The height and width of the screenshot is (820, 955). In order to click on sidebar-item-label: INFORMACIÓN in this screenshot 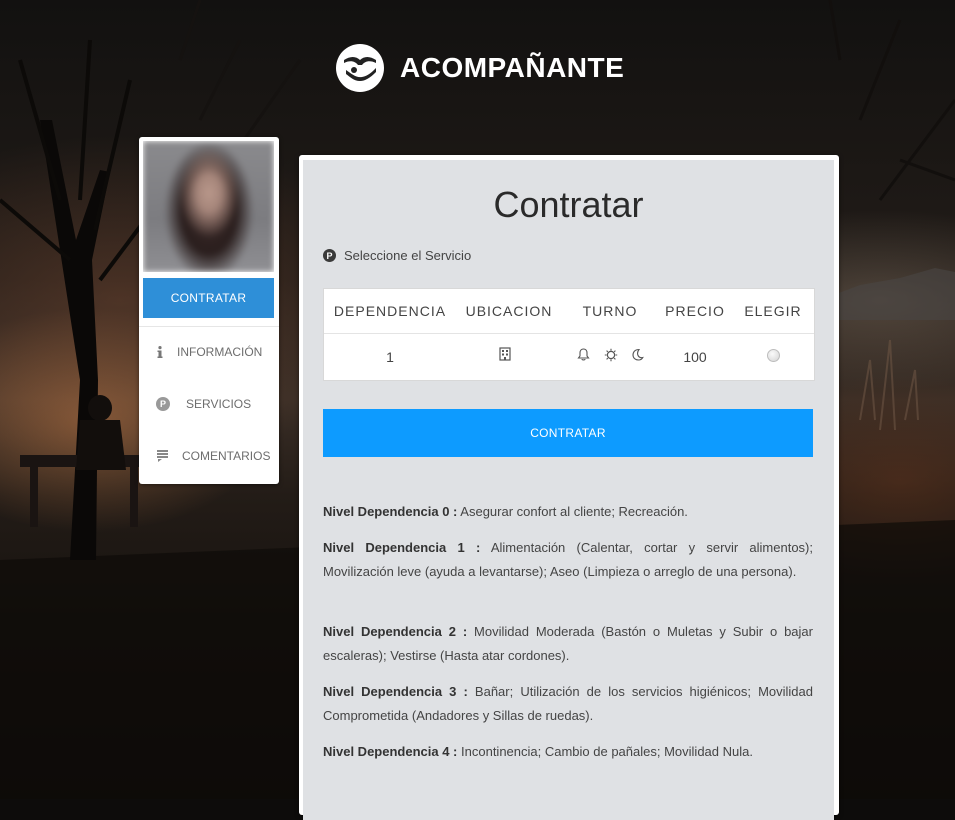, I will do `click(220, 352)`.